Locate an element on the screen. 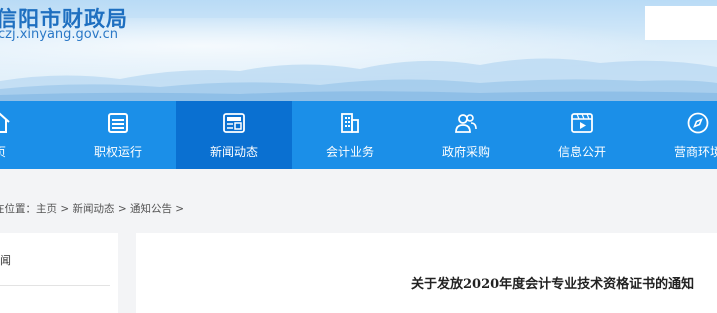 This screenshot has height=313, width=717. article-title: 关于发放2020年度会计专业技术资格证书的通知 is located at coordinates (553, 284).